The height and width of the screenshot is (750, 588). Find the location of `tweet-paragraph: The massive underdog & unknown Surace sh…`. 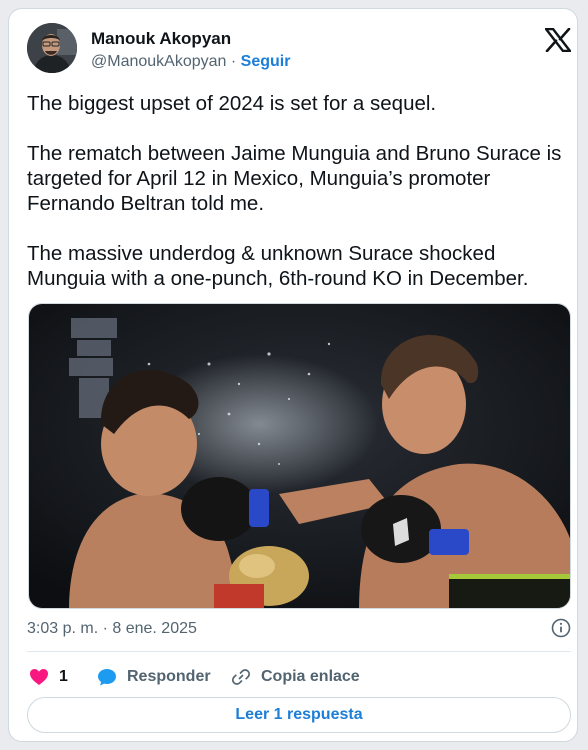

tweet-paragraph: The massive underdog & unknown Surace sh… is located at coordinates (278, 266).